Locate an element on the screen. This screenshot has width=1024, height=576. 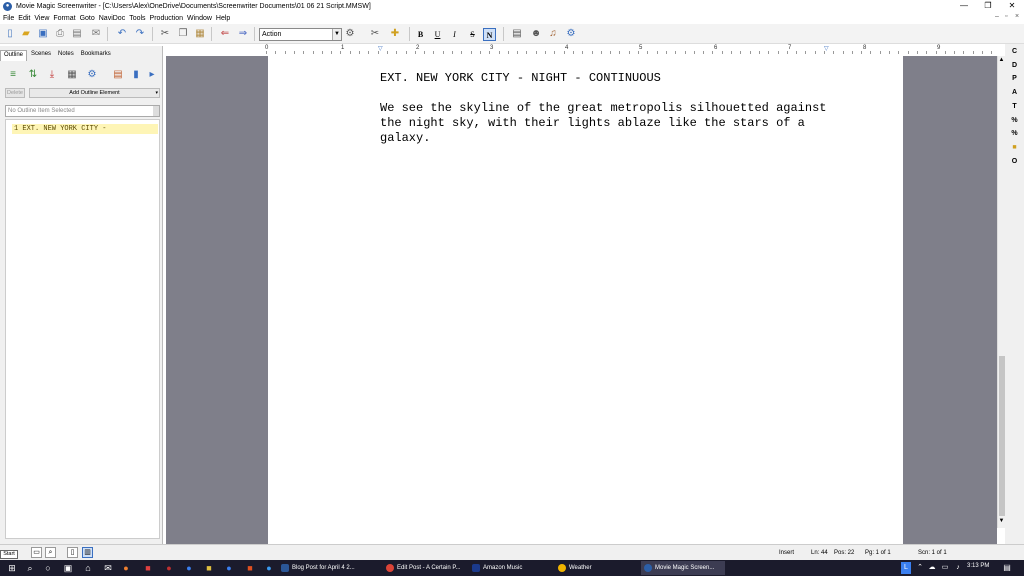
skype-icon: ● is located at coordinates (269, 568).